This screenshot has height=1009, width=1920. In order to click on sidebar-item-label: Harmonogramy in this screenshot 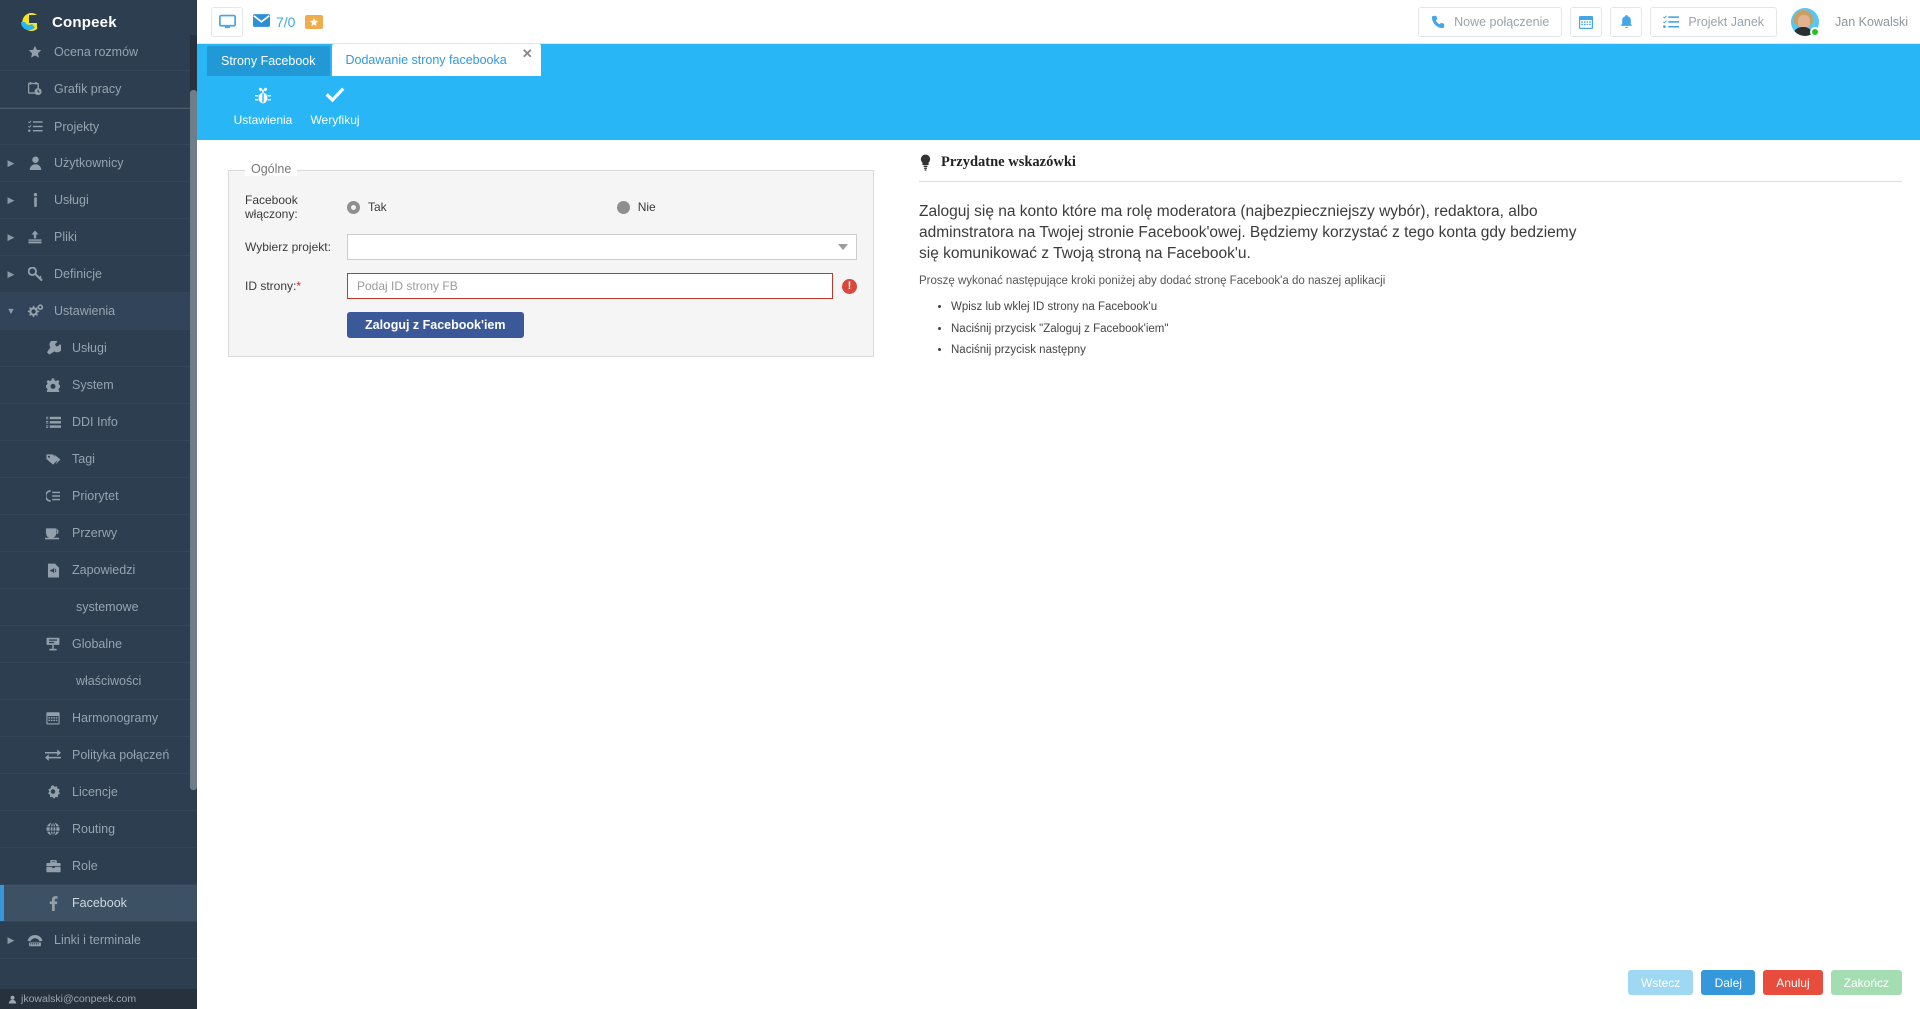, I will do `click(115, 718)`.